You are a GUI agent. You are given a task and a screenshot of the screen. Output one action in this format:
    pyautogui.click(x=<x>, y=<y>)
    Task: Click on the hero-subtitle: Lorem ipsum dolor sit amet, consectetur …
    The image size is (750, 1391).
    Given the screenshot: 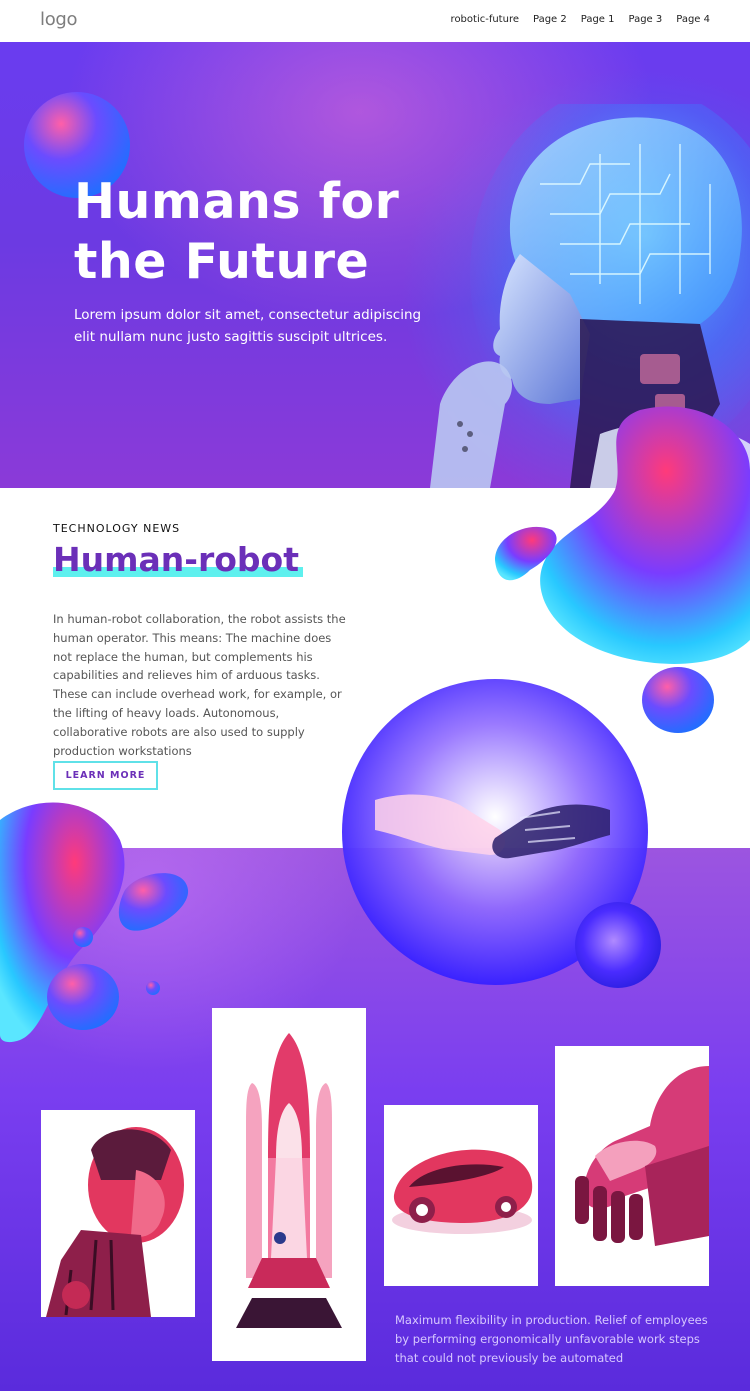 What is the action you would take?
    pyautogui.click(x=248, y=326)
    